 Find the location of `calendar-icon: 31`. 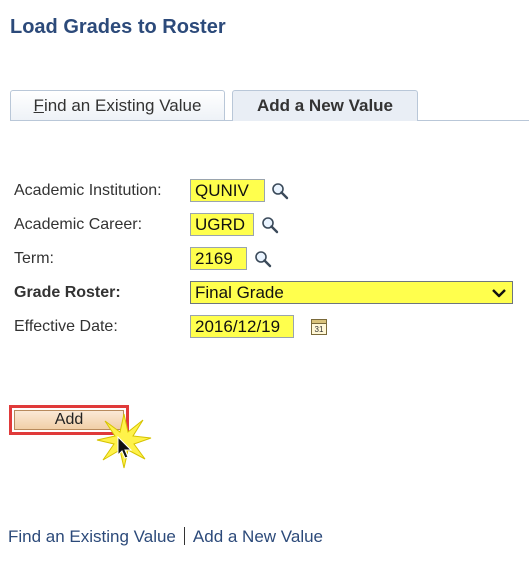

calendar-icon: 31 is located at coordinates (319, 326).